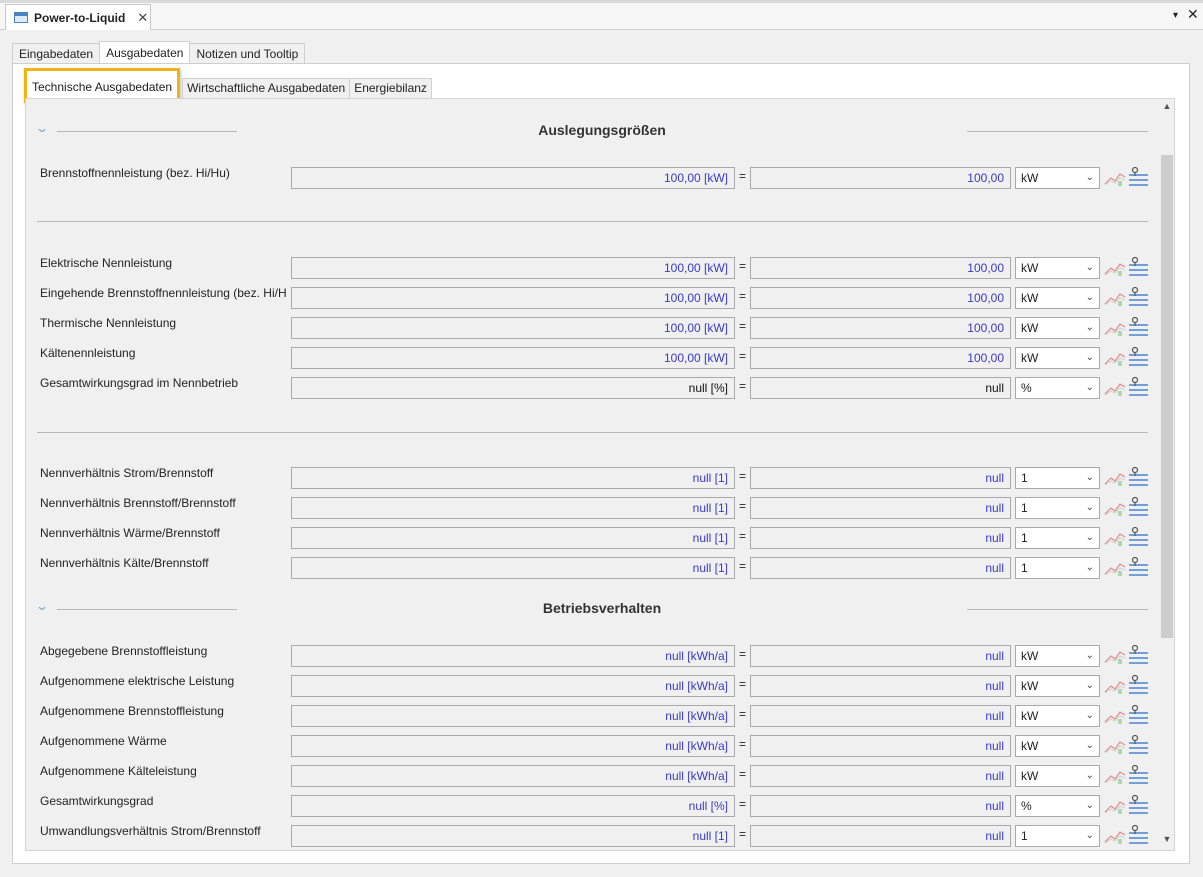 This screenshot has width=1203, height=877. Describe the element at coordinates (880, 328) in the screenshot. I see `converted-value-field: 100,00` at that location.